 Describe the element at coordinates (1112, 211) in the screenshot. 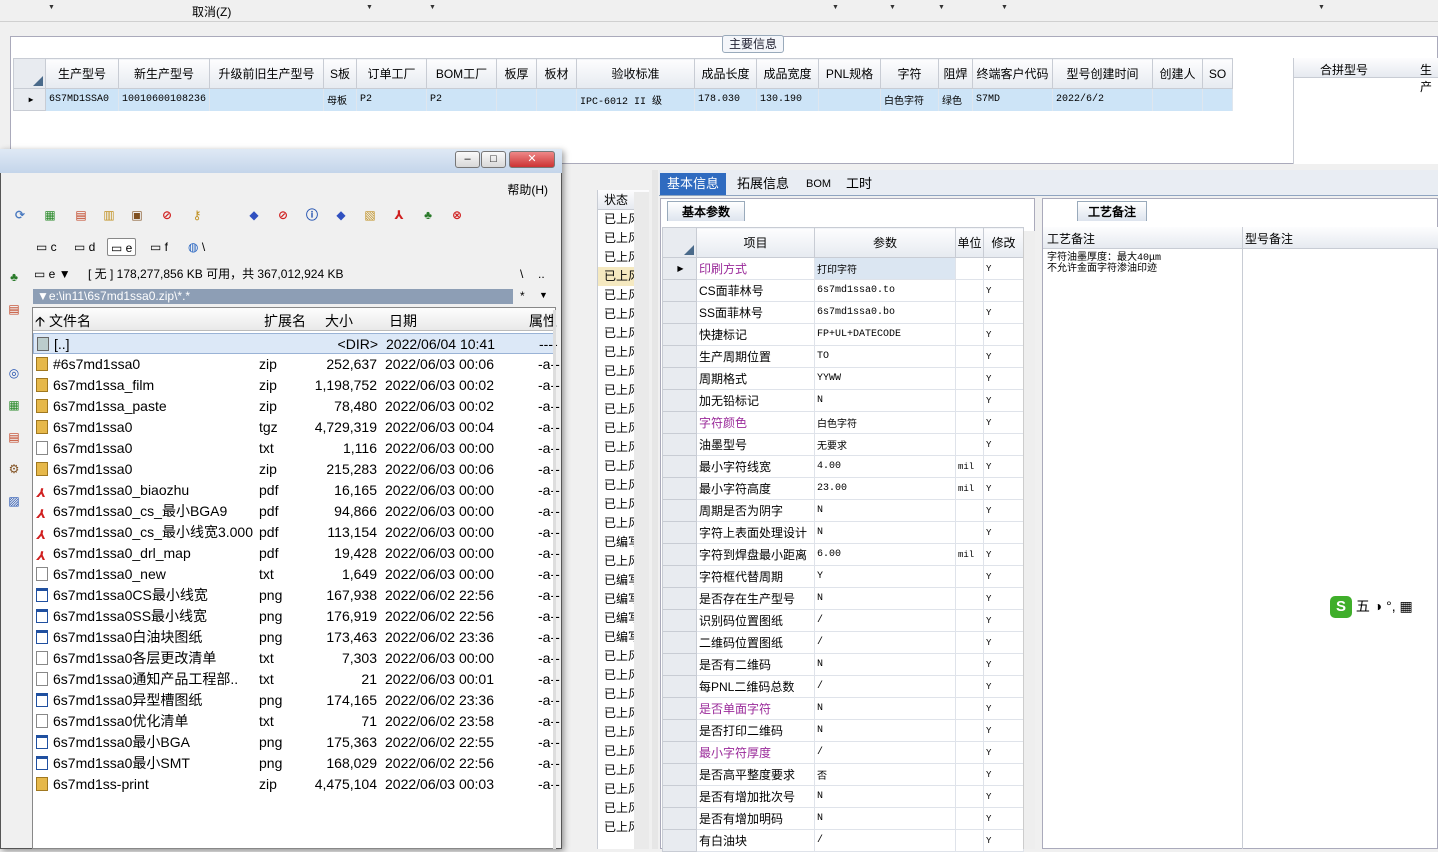

I see `tab-process-notes: 工艺备注` at that location.